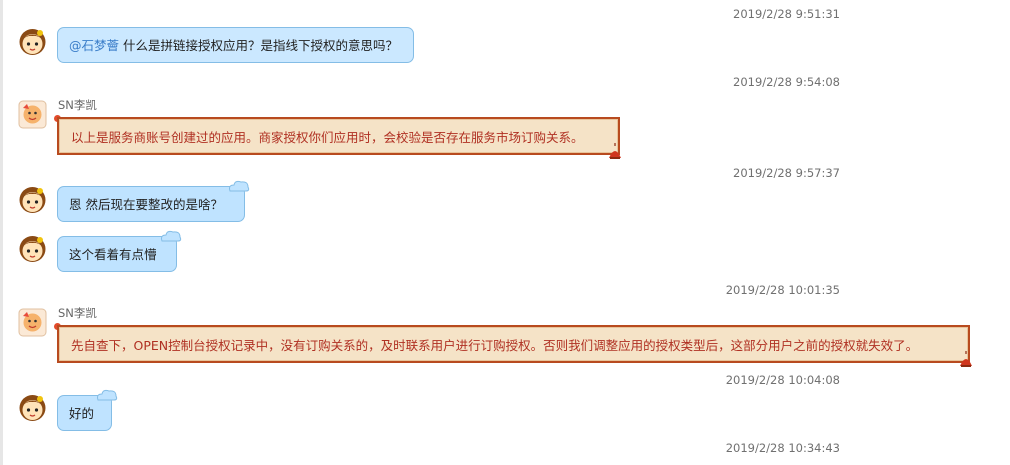 The height and width of the screenshot is (465, 1010). Describe the element at coordinates (786, 173) in the screenshot. I see `timestamp: 2019/2/28 9:57:37` at that location.